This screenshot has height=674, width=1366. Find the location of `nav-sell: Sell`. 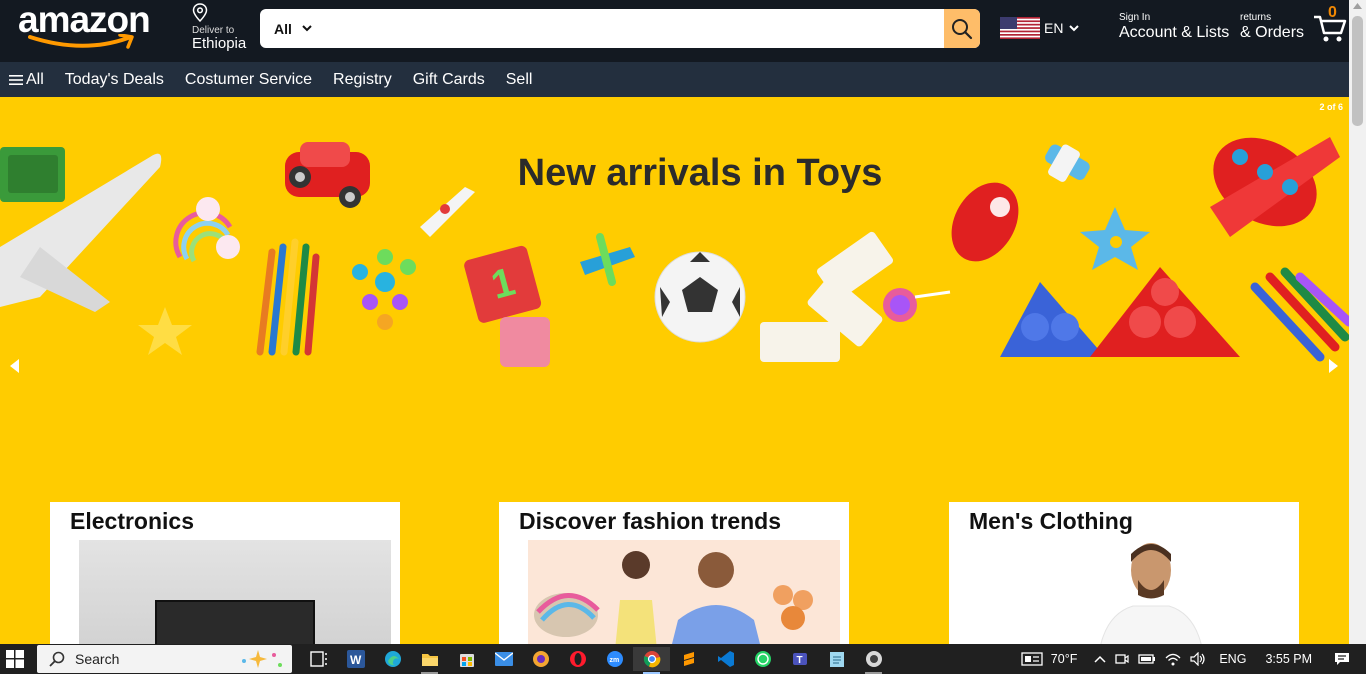

nav-sell: Sell is located at coordinates (519, 80).